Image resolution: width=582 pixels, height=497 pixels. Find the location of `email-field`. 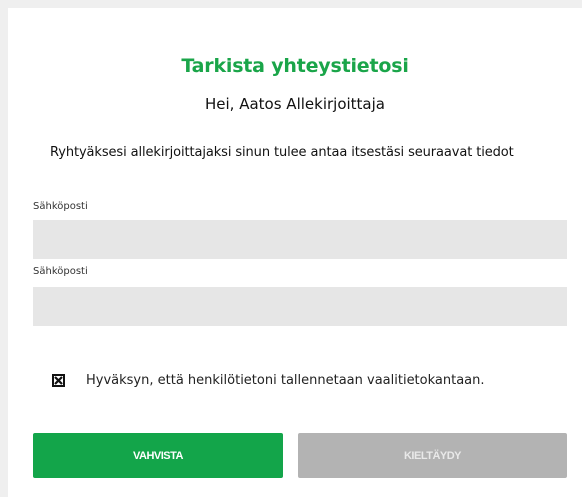

email-field is located at coordinates (300, 239).